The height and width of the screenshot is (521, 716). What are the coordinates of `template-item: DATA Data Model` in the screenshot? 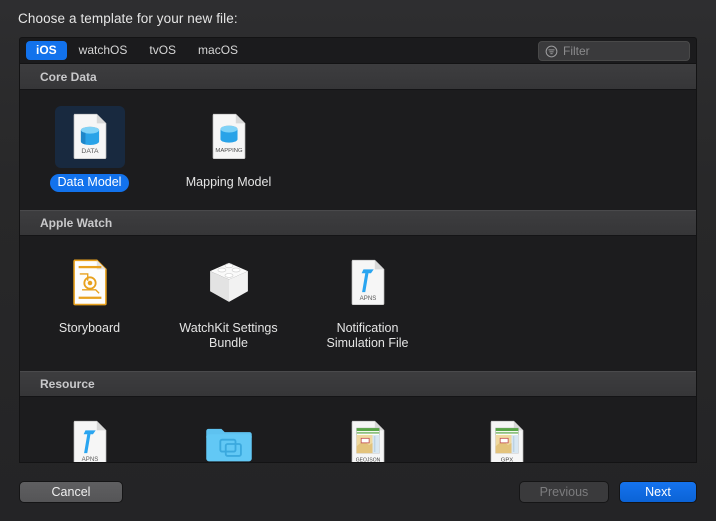 It's located at (89, 148).